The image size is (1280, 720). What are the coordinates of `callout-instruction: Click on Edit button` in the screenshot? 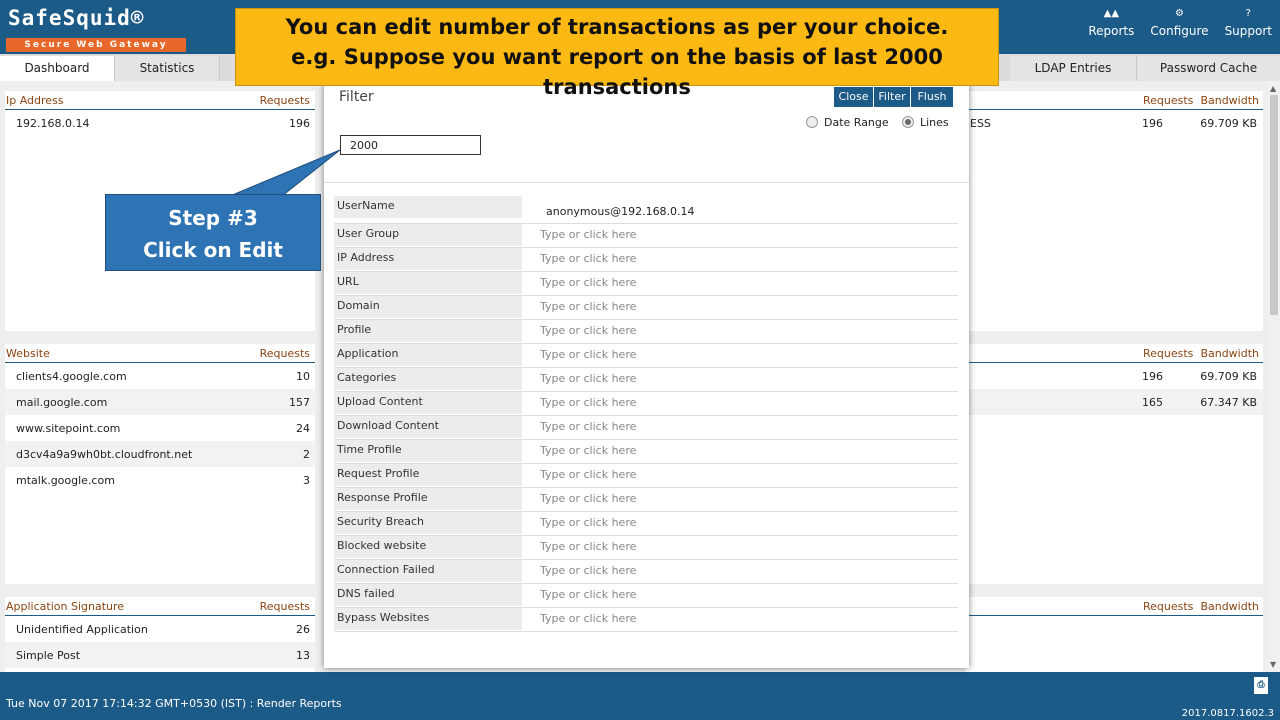 It's located at (213, 266).